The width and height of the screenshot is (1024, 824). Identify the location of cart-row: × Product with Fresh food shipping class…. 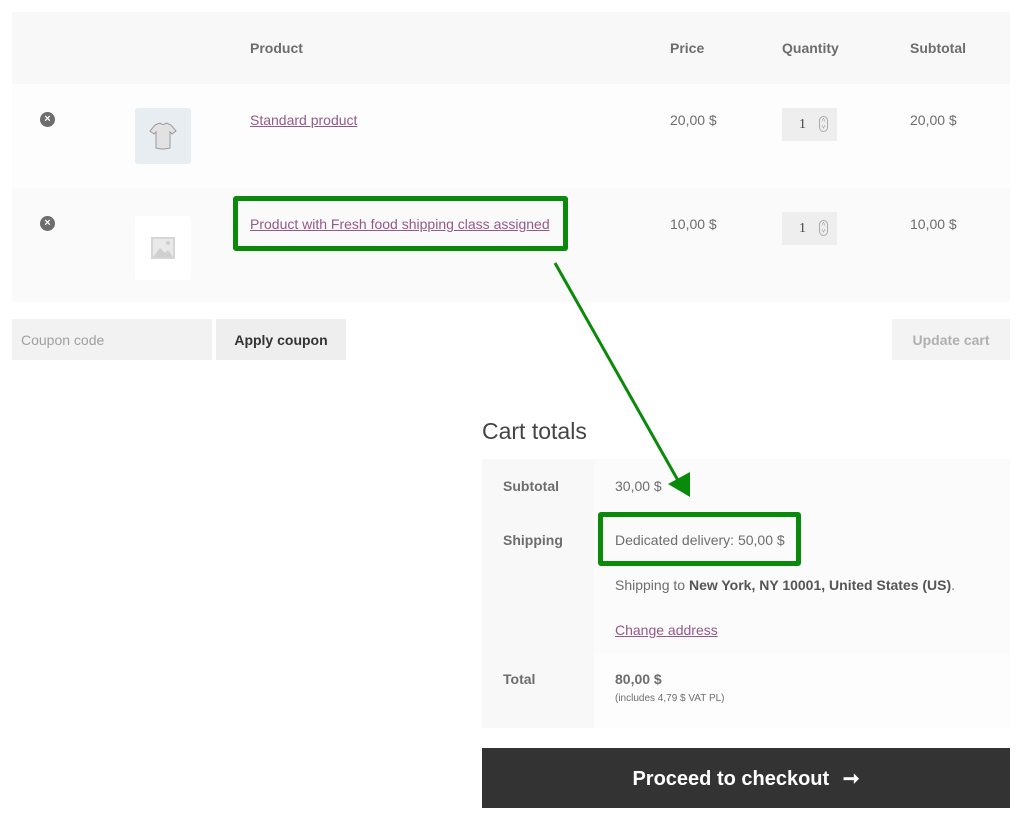
(511, 245).